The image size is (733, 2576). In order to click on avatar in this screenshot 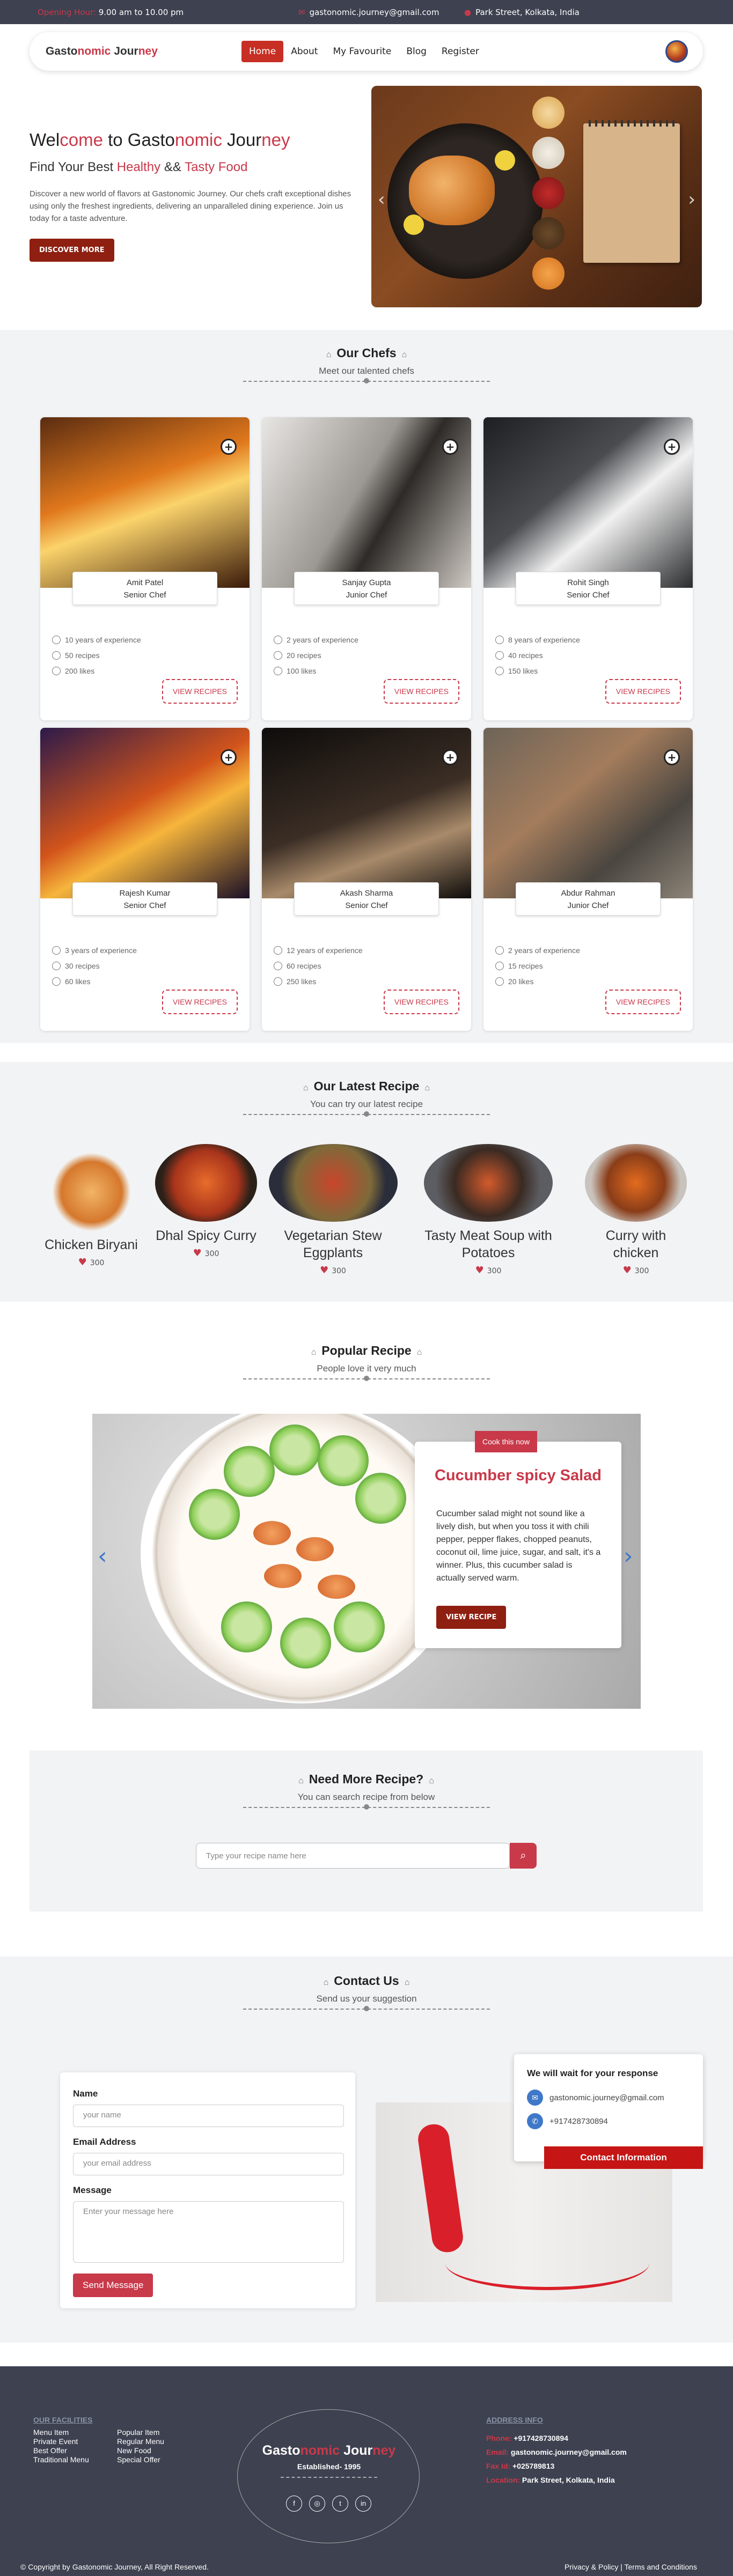, I will do `click(676, 51)`.